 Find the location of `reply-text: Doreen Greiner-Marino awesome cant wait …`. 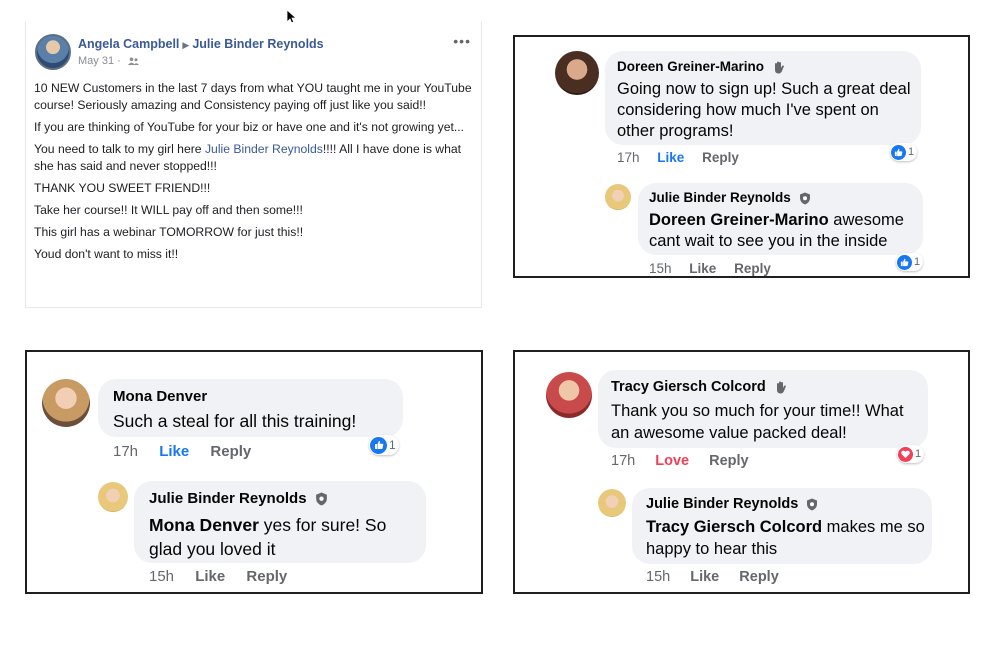

reply-text: Doreen Greiner-Marino awesome cant wait … is located at coordinates (776, 230).